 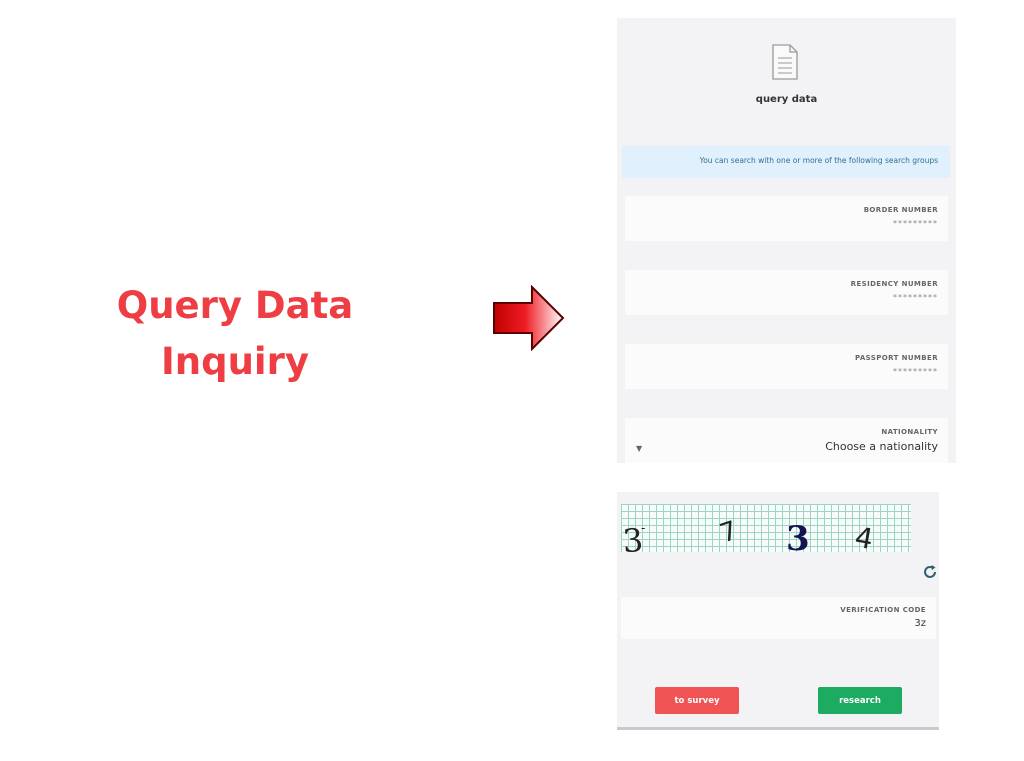 What do you see at coordinates (639, 448) in the screenshot?
I see `chevron-down-icon: ▼` at bounding box center [639, 448].